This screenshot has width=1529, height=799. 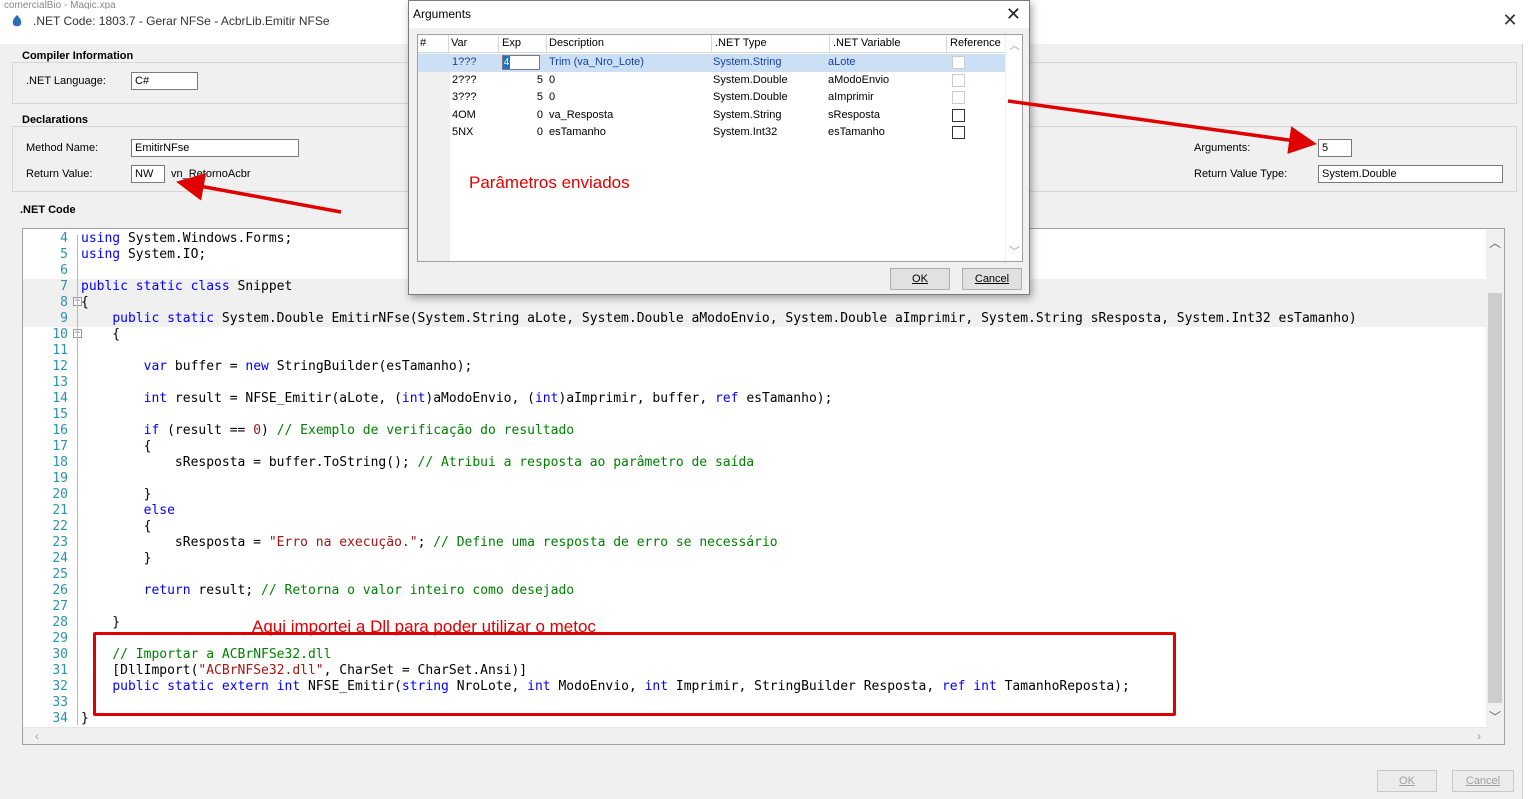 I want to click on code-line: 22 {, so click(x=755, y=527).